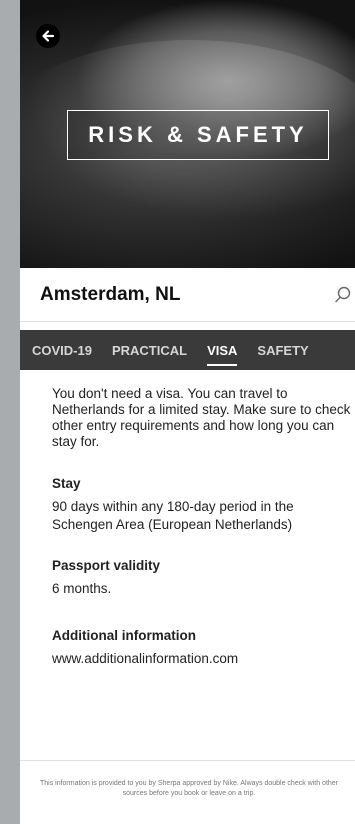  Describe the element at coordinates (62, 350) in the screenshot. I see `tab-covid-19: COVID-19` at that location.